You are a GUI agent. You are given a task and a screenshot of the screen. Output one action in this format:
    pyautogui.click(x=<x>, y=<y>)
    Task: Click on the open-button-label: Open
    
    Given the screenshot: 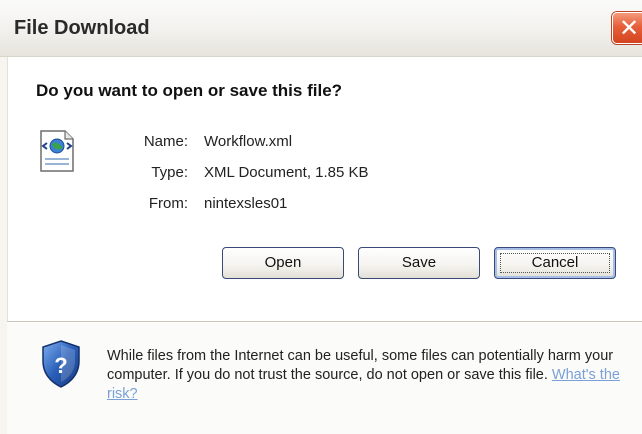 What is the action you would take?
    pyautogui.click(x=283, y=262)
    